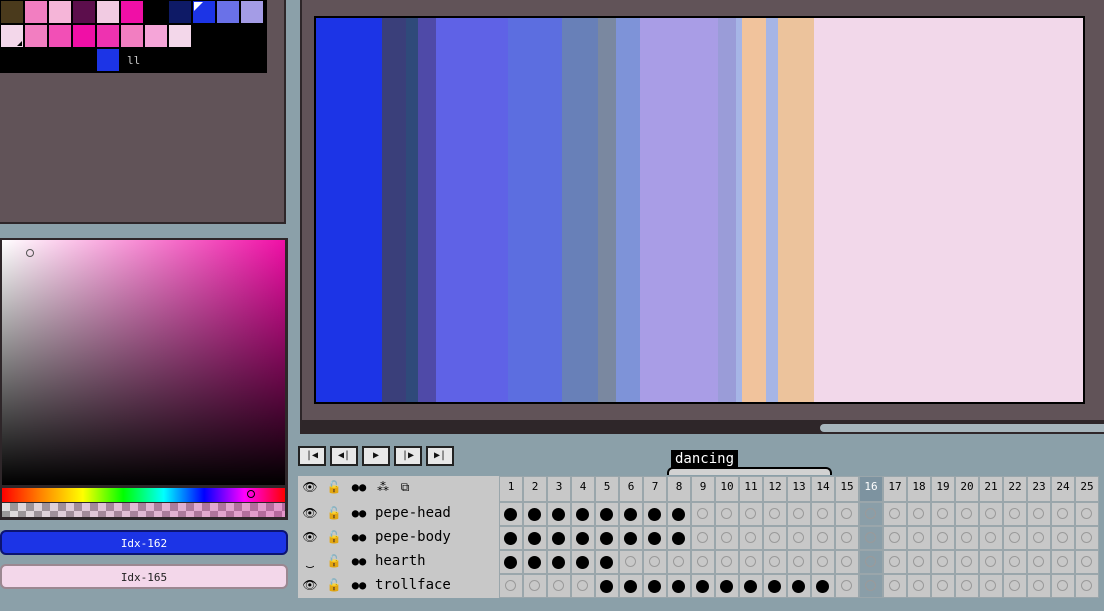 This screenshot has height=611, width=1104. I want to click on frame-header: 7, so click(655, 489).